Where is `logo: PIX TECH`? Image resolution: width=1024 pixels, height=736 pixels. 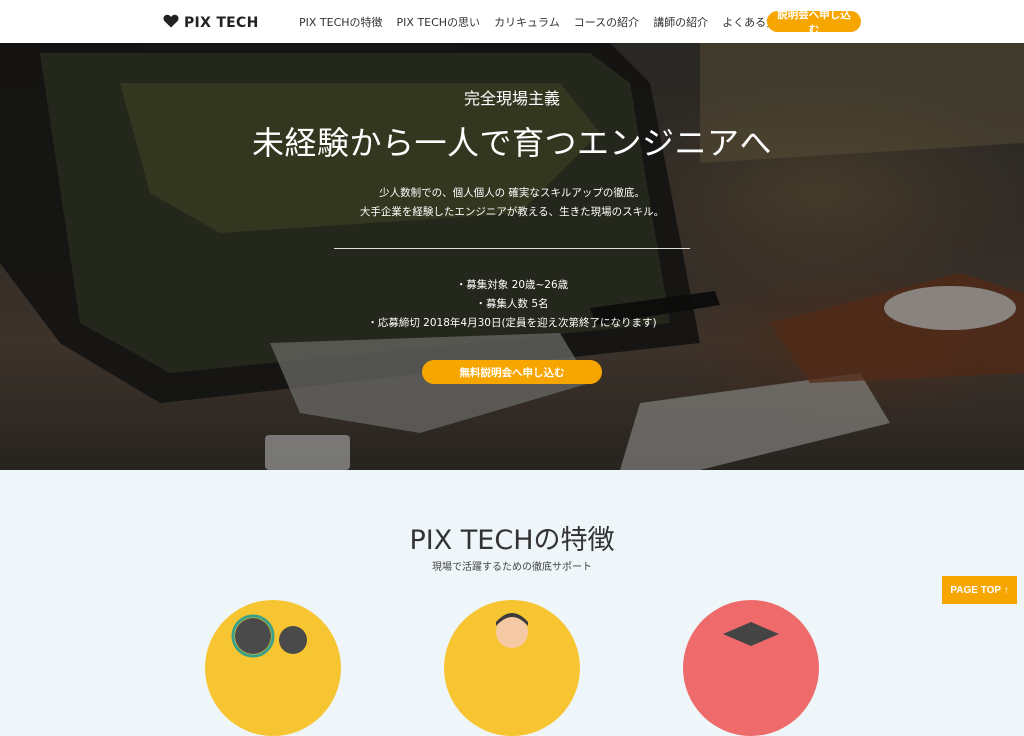
logo: PIX TECH is located at coordinates (211, 22).